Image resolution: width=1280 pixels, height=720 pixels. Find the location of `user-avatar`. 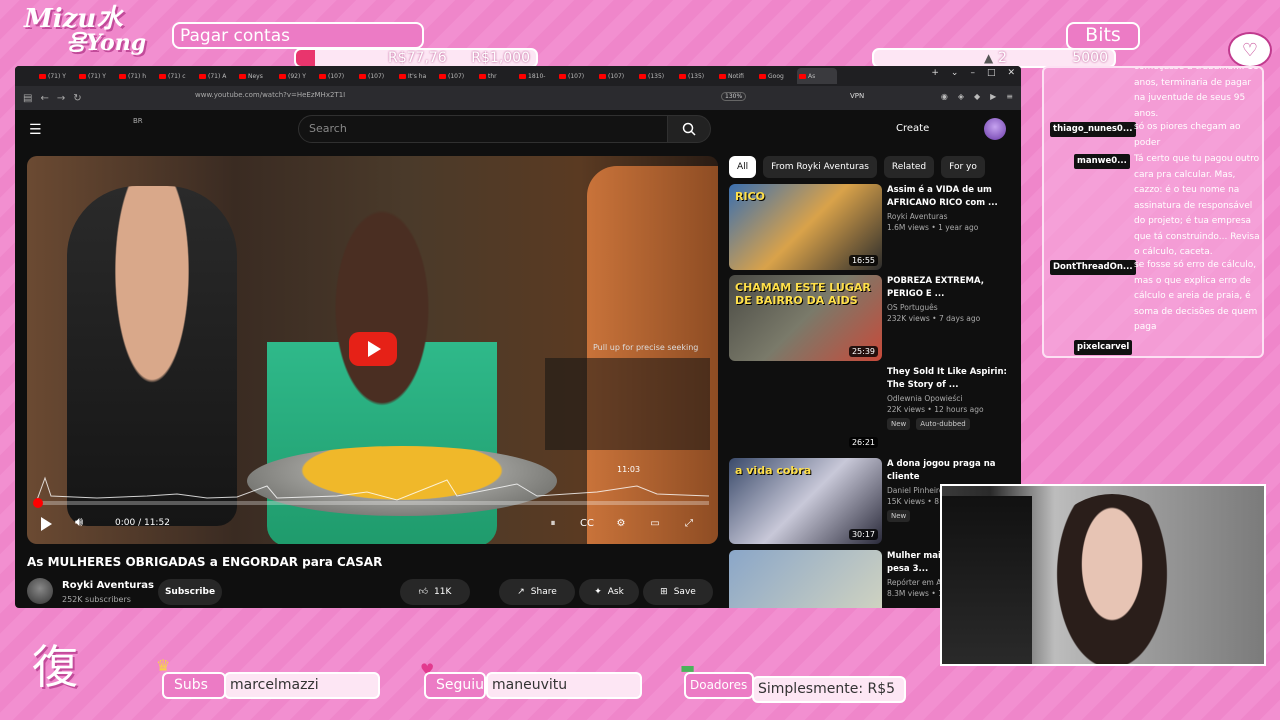

user-avatar is located at coordinates (995, 129).